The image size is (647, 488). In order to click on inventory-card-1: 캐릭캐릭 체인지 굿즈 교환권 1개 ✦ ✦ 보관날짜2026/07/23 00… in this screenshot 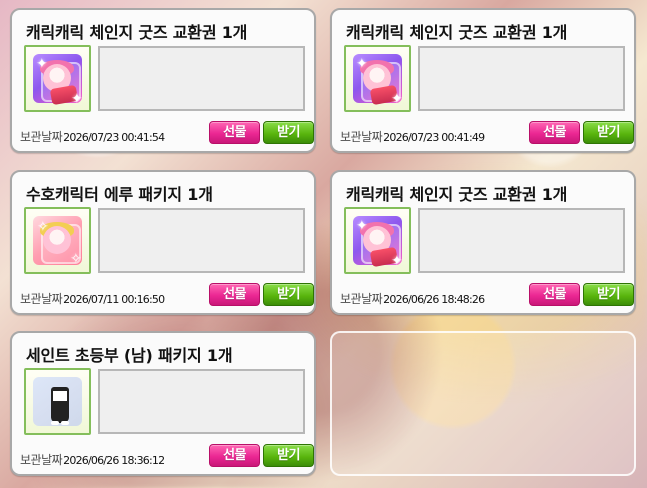, I will do `click(163, 80)`.